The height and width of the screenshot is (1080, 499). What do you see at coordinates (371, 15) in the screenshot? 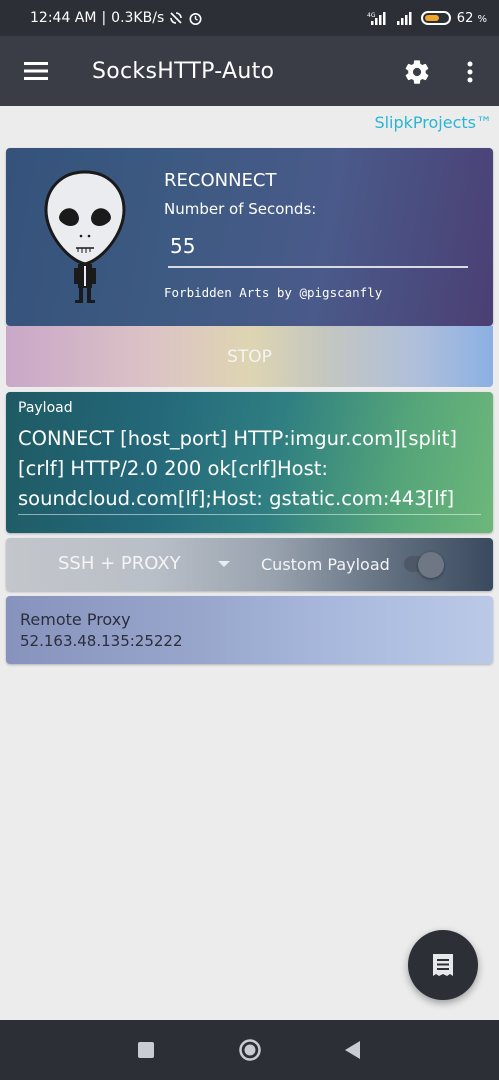
I see `network-type: 4G` at bounding box center [371, 15].